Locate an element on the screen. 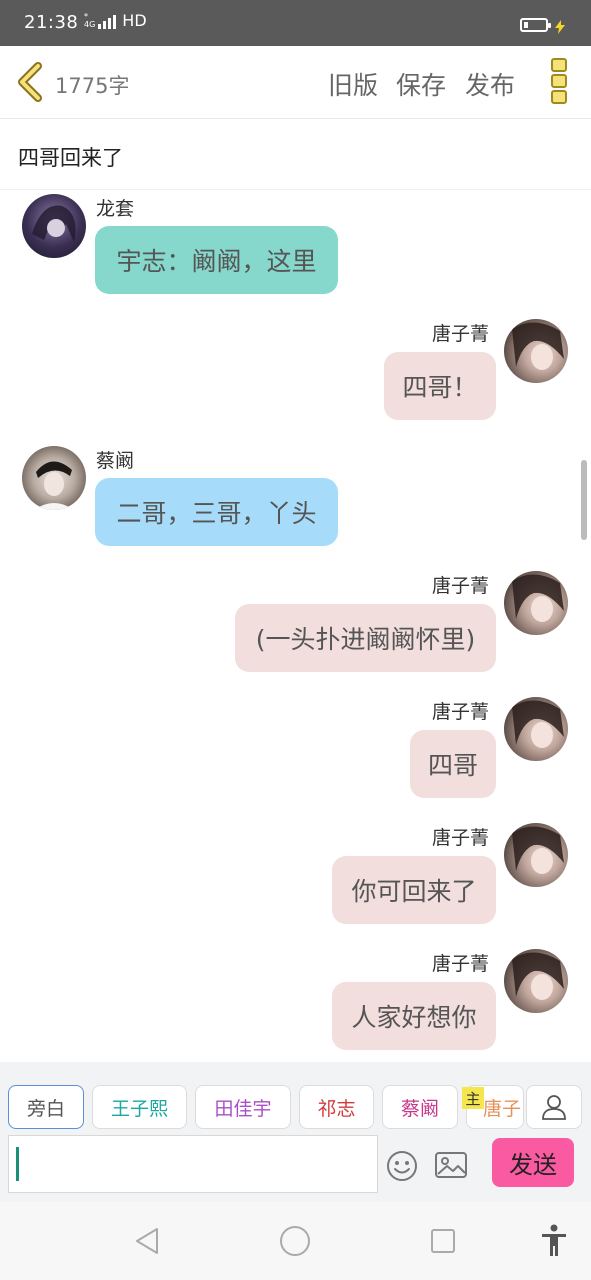  nav-home-icon is located at coordinates (295, 1241).